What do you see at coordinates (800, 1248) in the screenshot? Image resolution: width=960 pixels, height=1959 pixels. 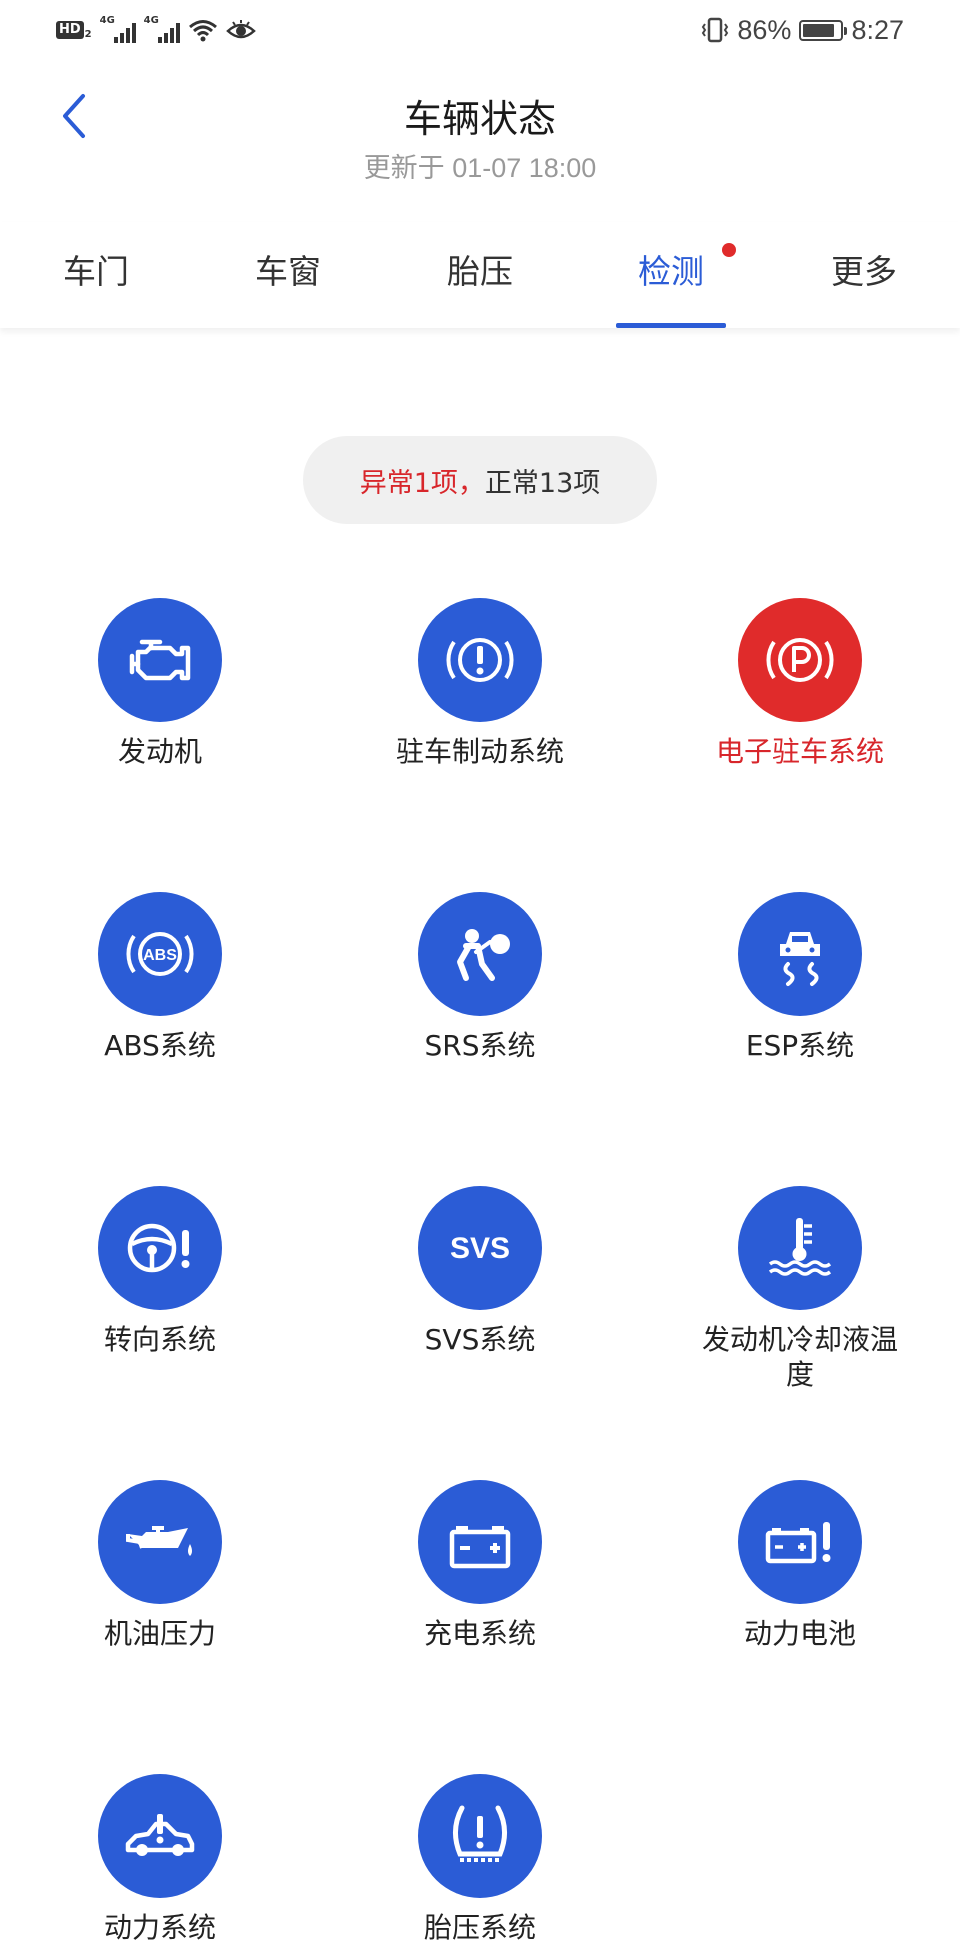 I see `coolant-temp-icon` at bounding box center [800, 1248].